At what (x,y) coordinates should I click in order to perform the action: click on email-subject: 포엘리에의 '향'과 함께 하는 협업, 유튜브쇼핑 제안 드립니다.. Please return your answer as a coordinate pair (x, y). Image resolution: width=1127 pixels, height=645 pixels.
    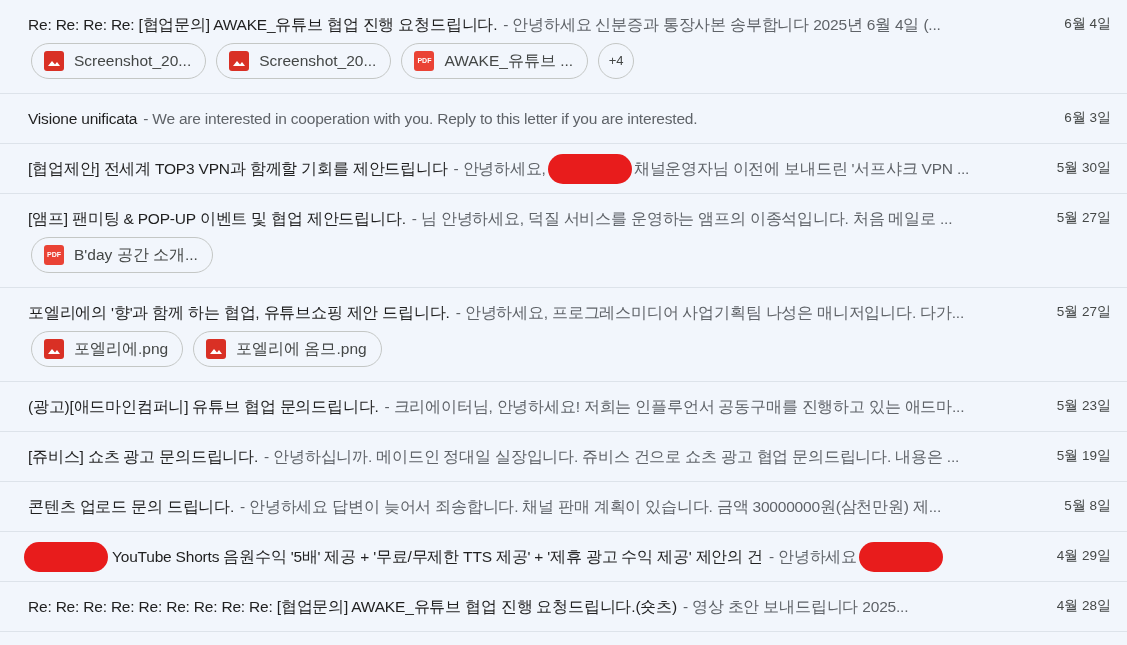
    Looking at the image, I should click on (239, 312).